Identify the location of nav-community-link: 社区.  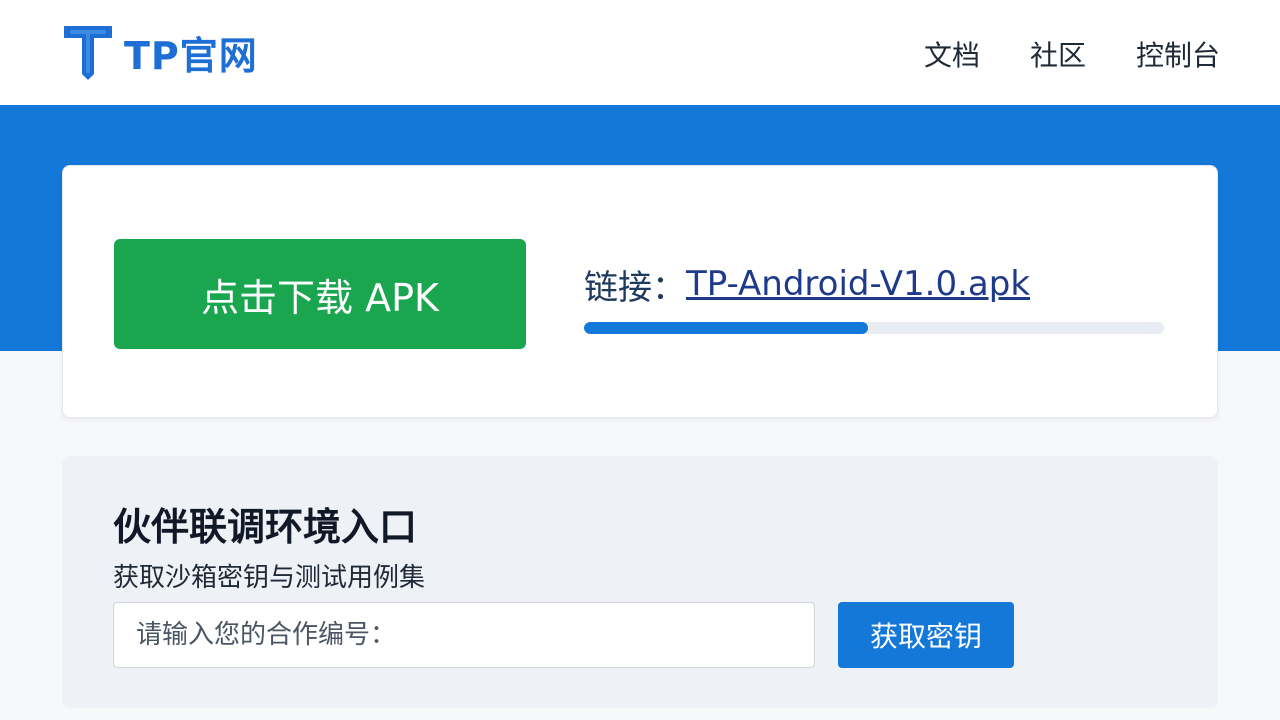
(1058, 54).